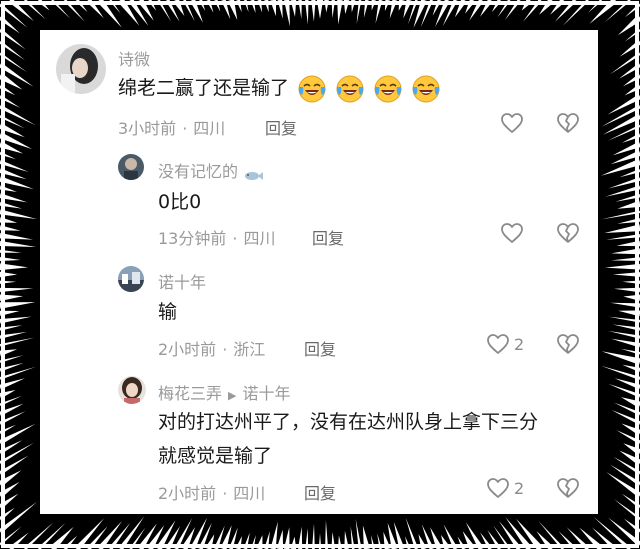 The image size is (640, 549). I want to click on comment-text-content: 绵老二赢了还是输了, so click(204, 88).